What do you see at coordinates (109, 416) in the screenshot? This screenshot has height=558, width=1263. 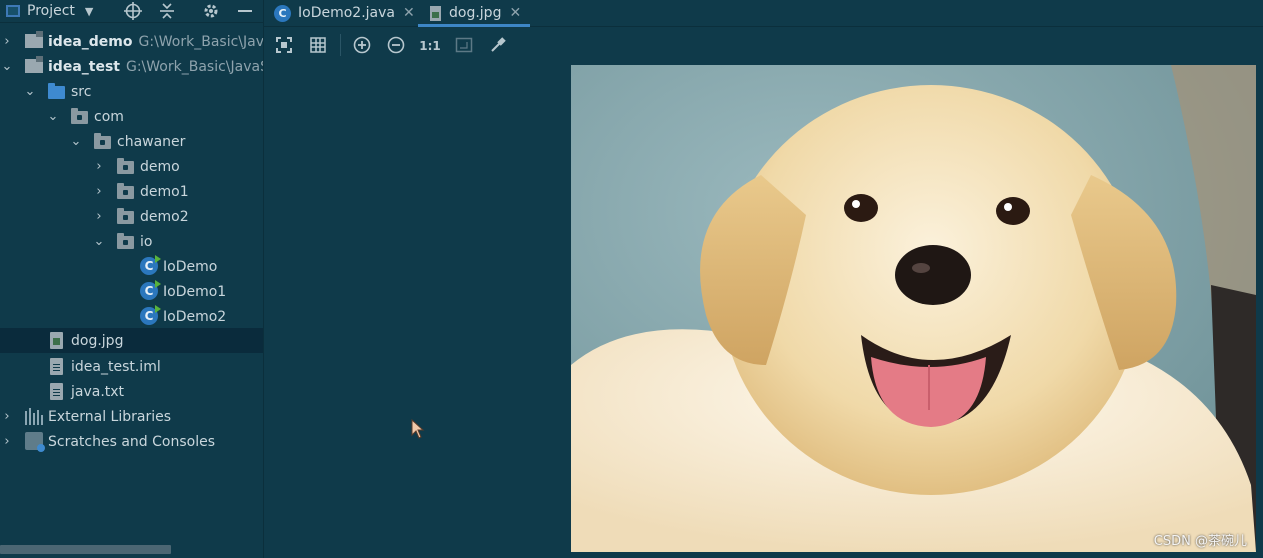 I see `tree-item-label: External Libraries` at bounding box center [109, 416].